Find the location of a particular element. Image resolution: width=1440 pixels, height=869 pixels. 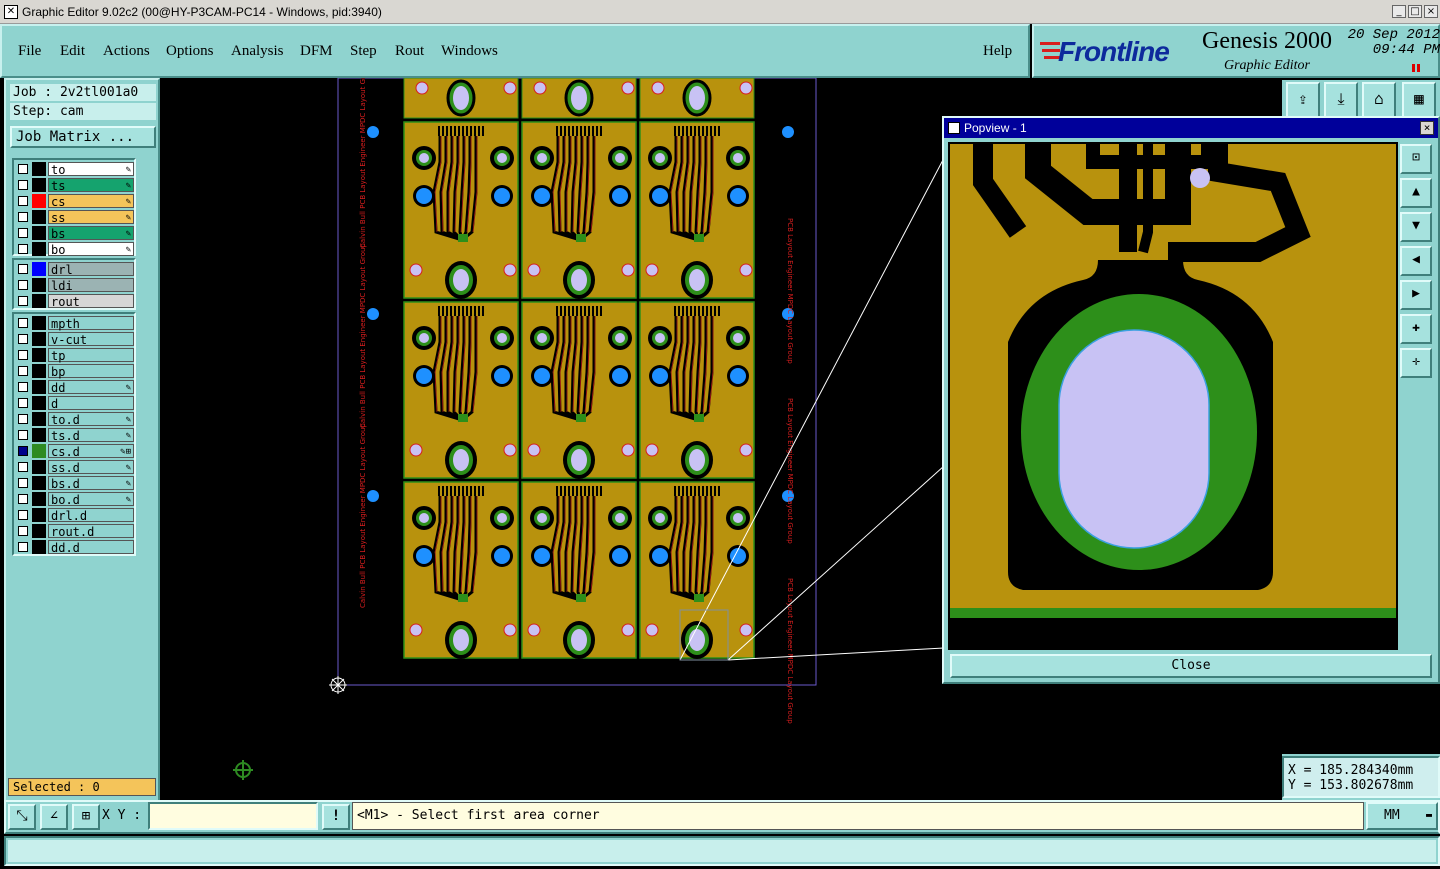

layer-row-cs: cs ✎ is located at coordinates (75, 201).